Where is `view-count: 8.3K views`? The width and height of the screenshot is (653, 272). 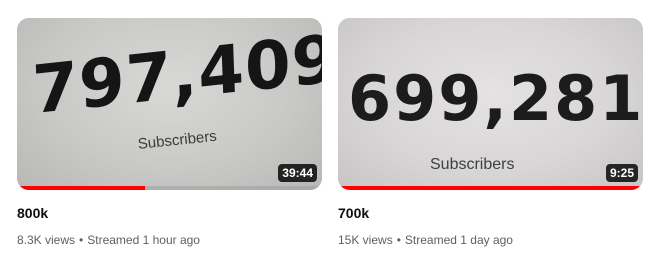 view-count: 8.3K views is located at coordinates (46, 240).